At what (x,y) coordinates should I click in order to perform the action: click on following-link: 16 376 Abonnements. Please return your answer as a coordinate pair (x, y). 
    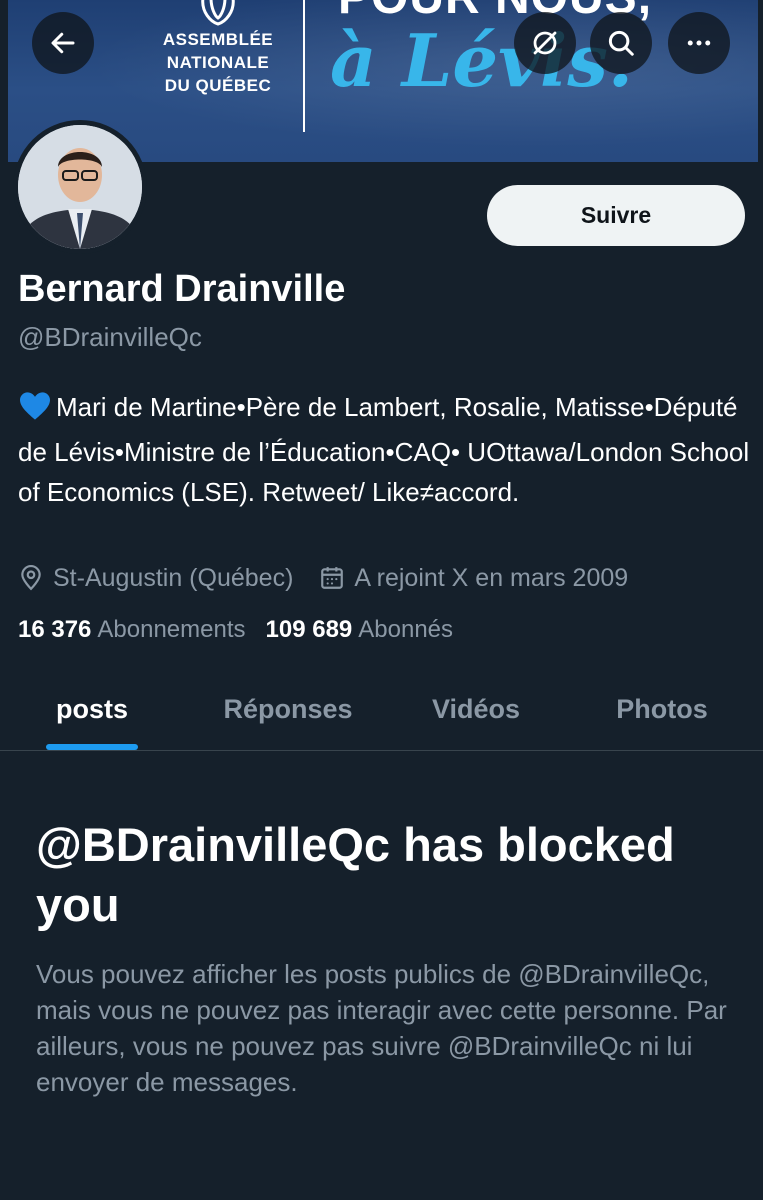
    Looking at the image, I should click on (132, 630).